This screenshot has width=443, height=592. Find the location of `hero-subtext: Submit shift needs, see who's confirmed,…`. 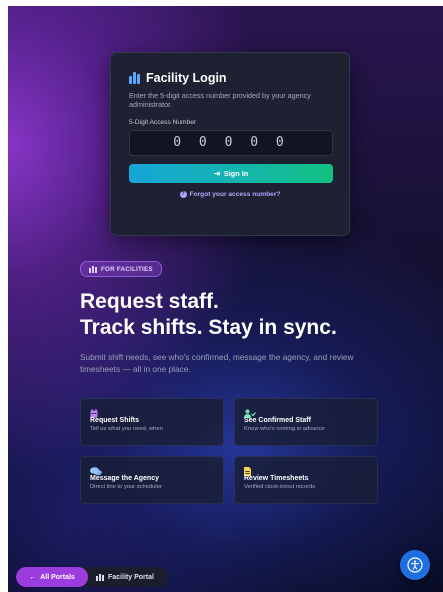

hero-subtext: Submit shift needs, see who's confirmed,… is located at coordinates (217, 363).